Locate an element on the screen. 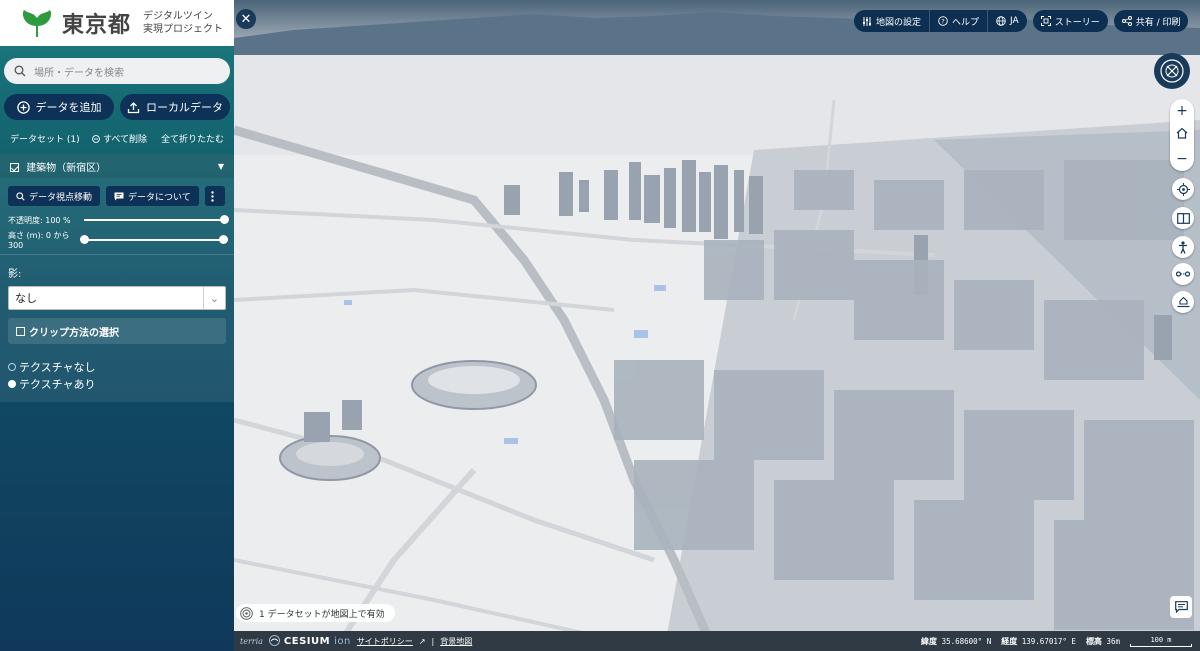 This screenshot has height=651, width=1200. longitude-value: 139.67017° E is located at coordinates (1048, 641).